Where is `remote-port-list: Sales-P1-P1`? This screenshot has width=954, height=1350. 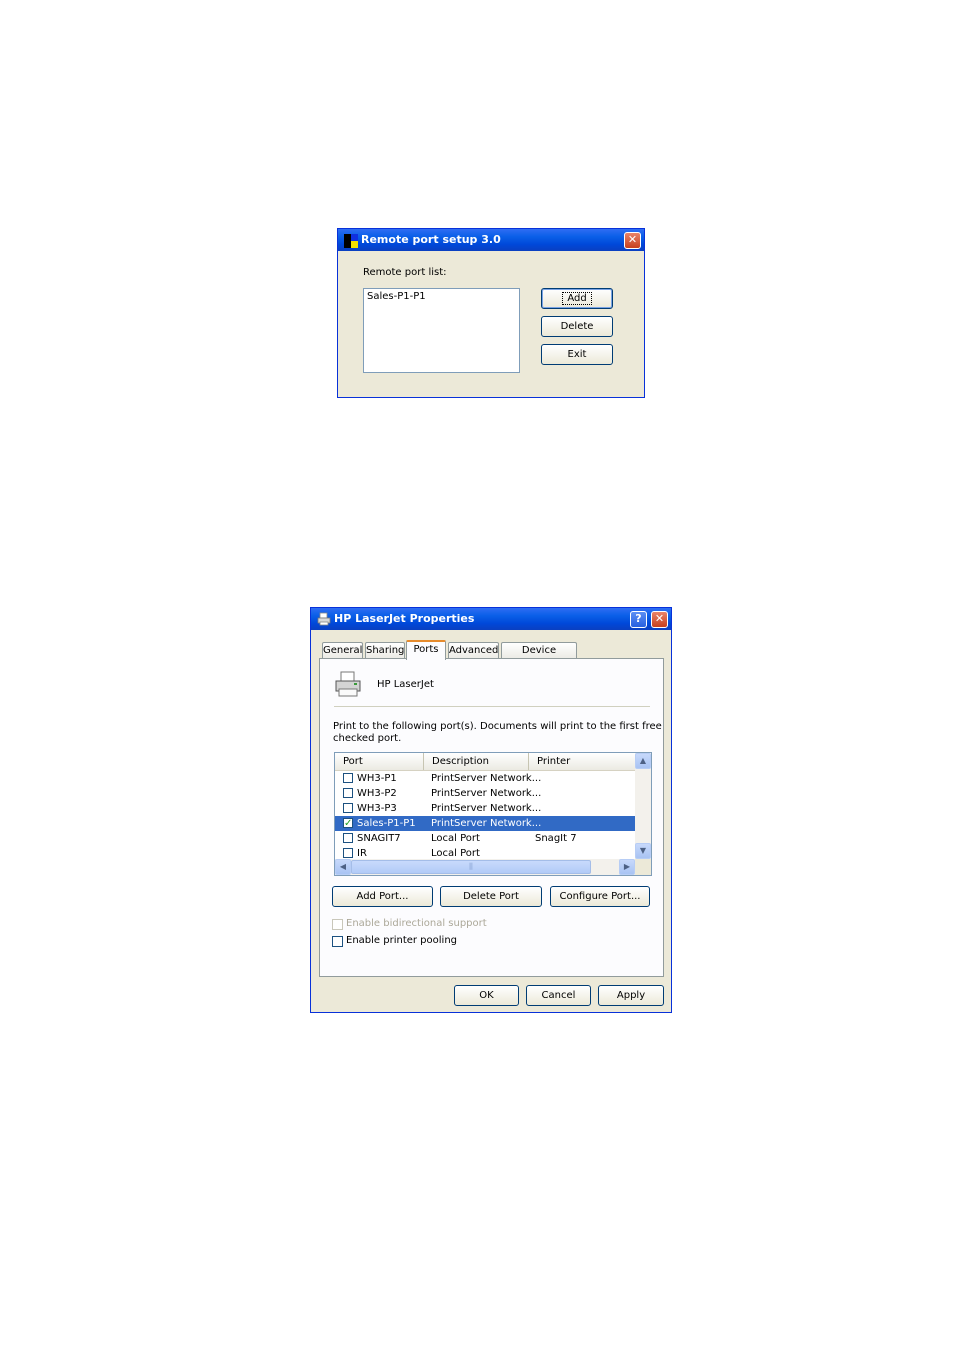 remote-port-list: Sales-P1-P1 is located at coordinates (441, 330).